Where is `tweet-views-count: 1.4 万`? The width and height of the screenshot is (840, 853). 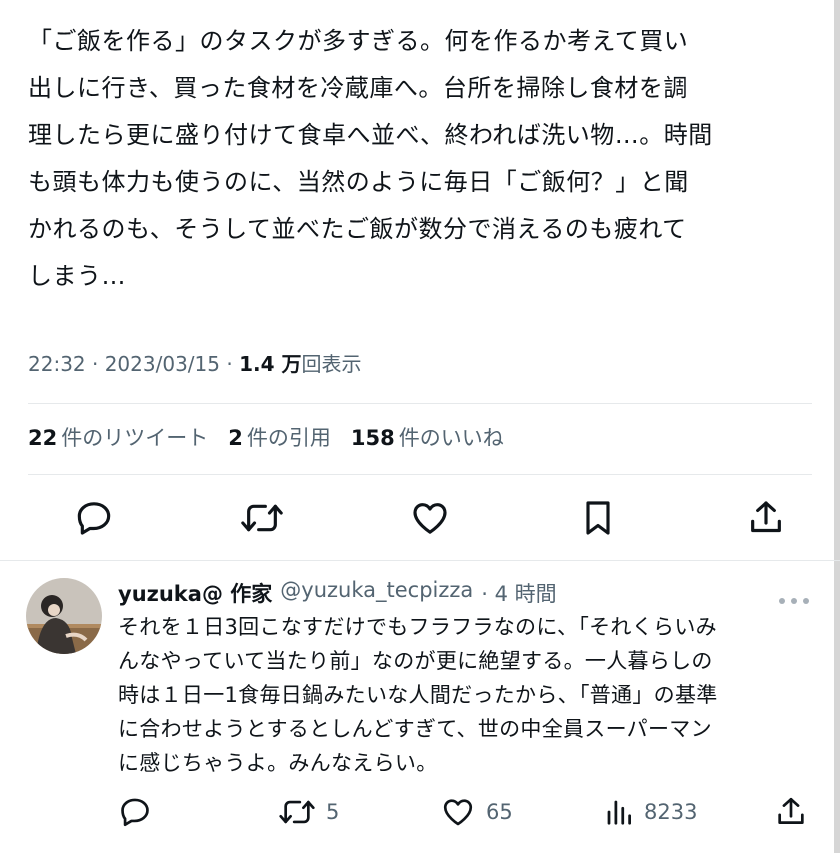
tweet-views-count: 1.4 万 is located at coordinates (270, 364).